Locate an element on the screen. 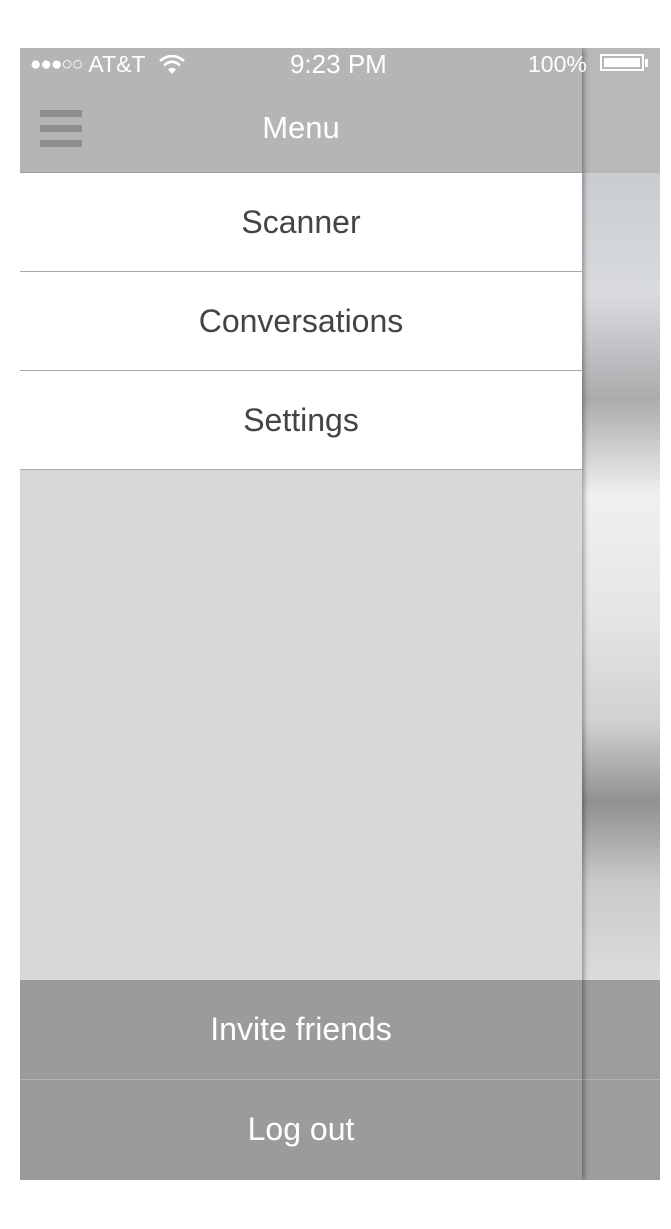 This screenshot has height=1229, width=671. status-bar: ●●●○○ AT&T 9:23 PM 100% is located at coordinates (340, 63).